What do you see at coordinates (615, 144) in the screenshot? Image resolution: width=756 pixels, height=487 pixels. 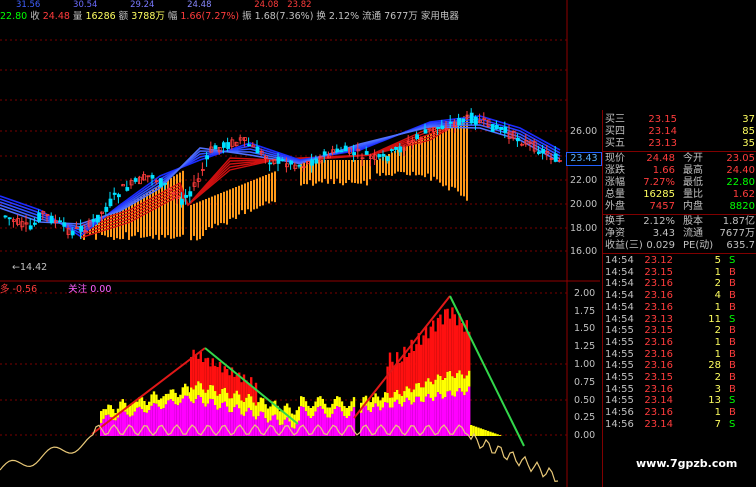 I see `order-label: 买五` at bounding box center [615, 144].